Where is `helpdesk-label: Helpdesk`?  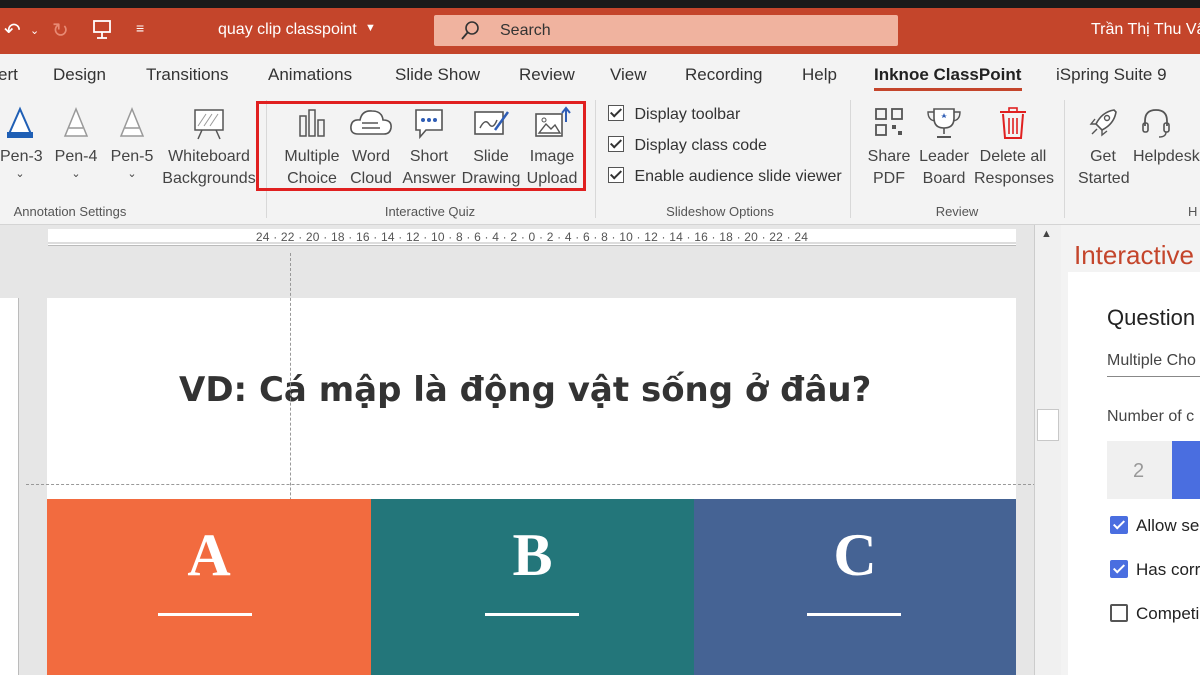
helpdesk-label: Helpdesk is located at coordinates (1166, 156).